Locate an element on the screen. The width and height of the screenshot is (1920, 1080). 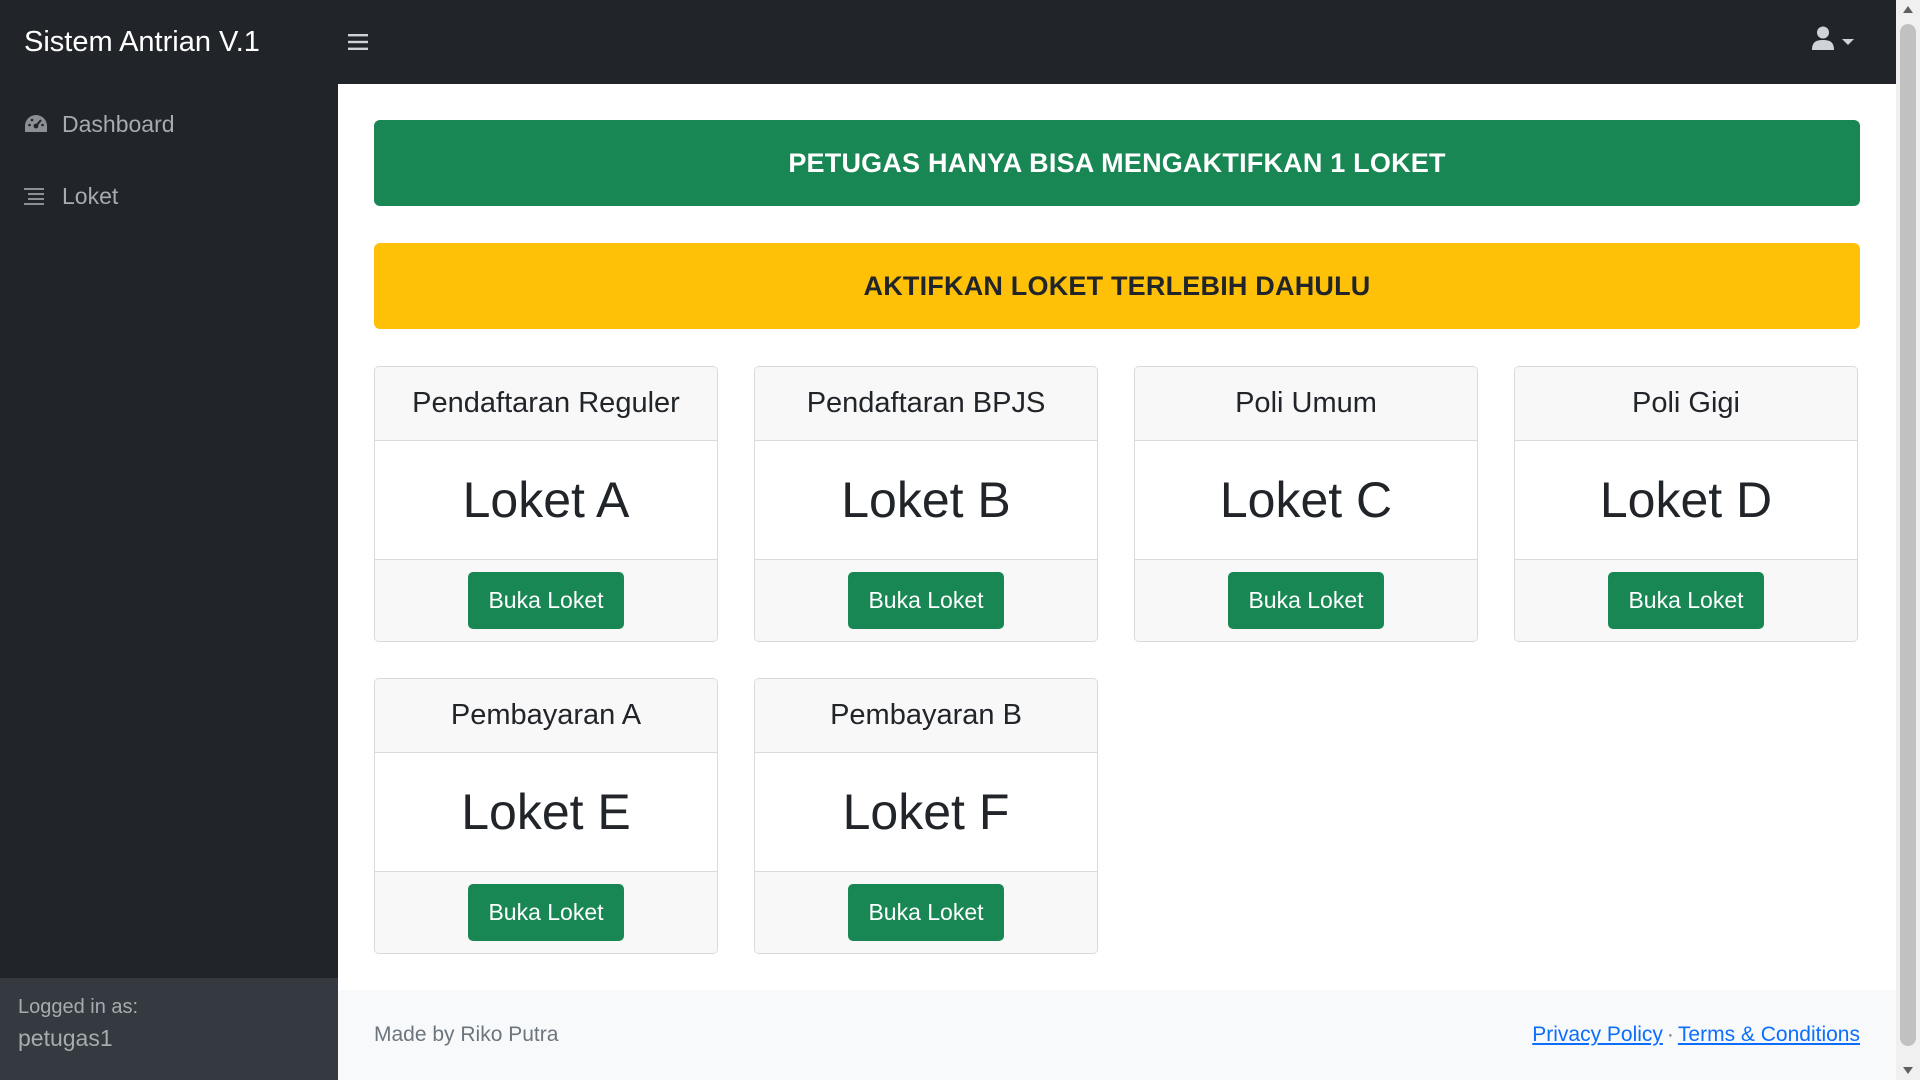
counter-service: Pendaftaran BPJS is located at coordinates (926, 404).